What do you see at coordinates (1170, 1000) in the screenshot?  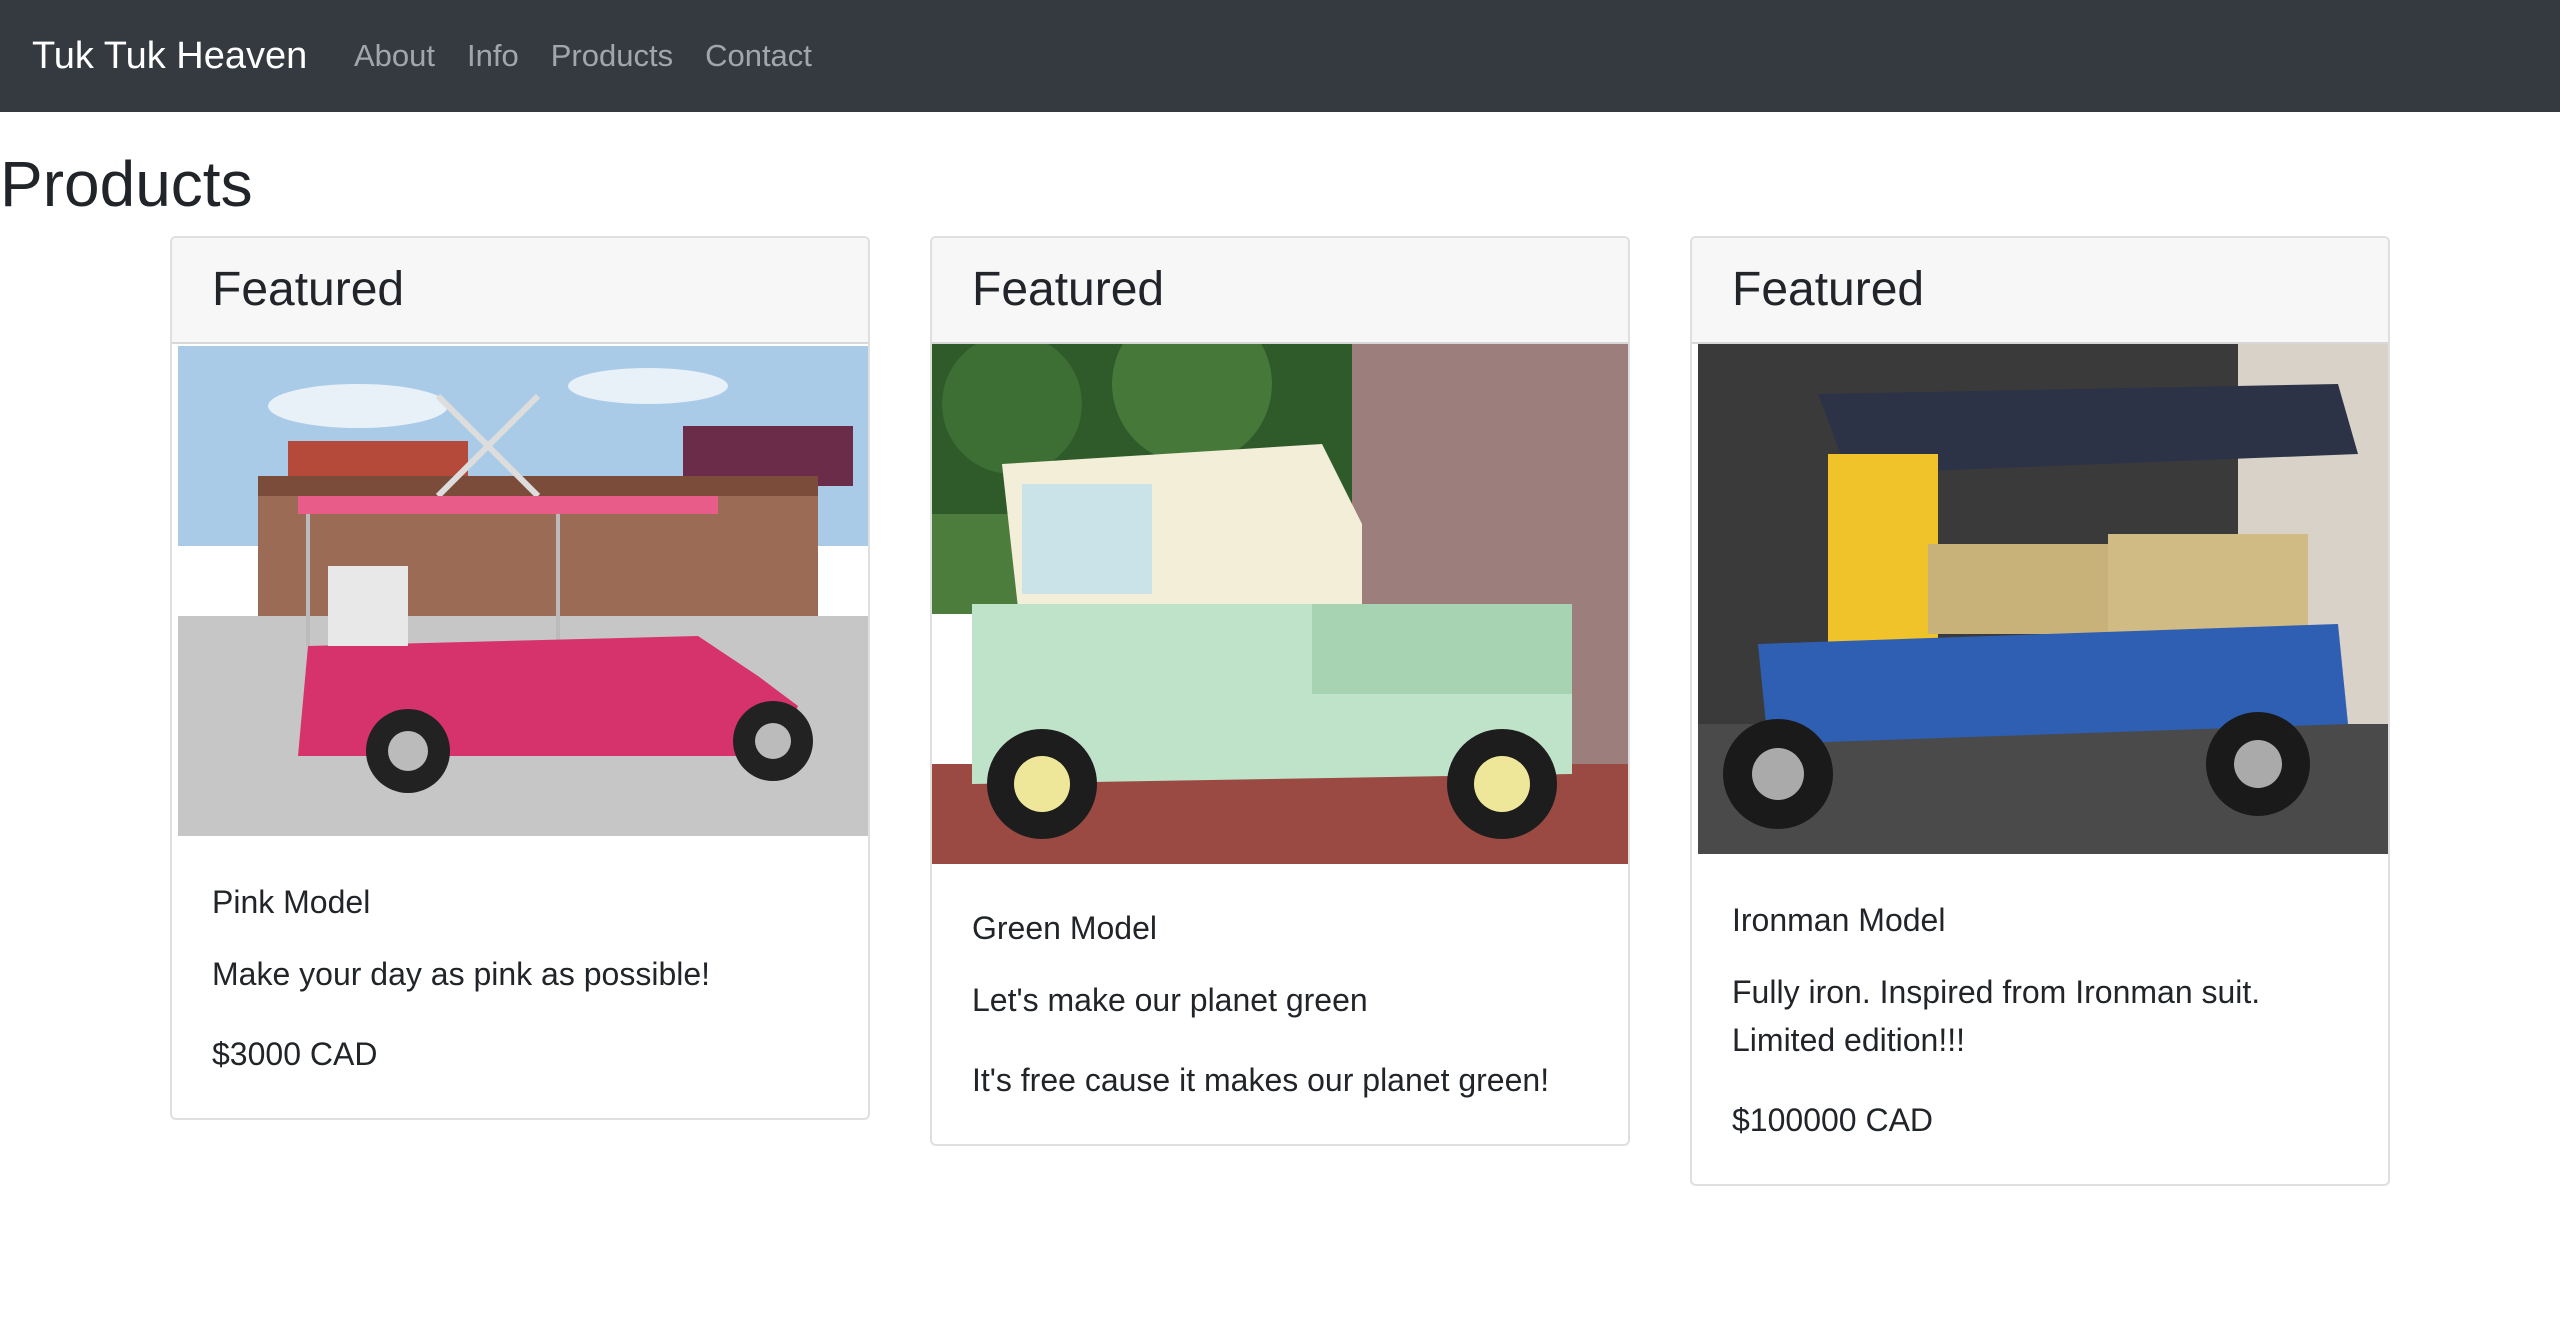 I see `product-description: Let's make our planet green` at bounding box center [1170, 1000].